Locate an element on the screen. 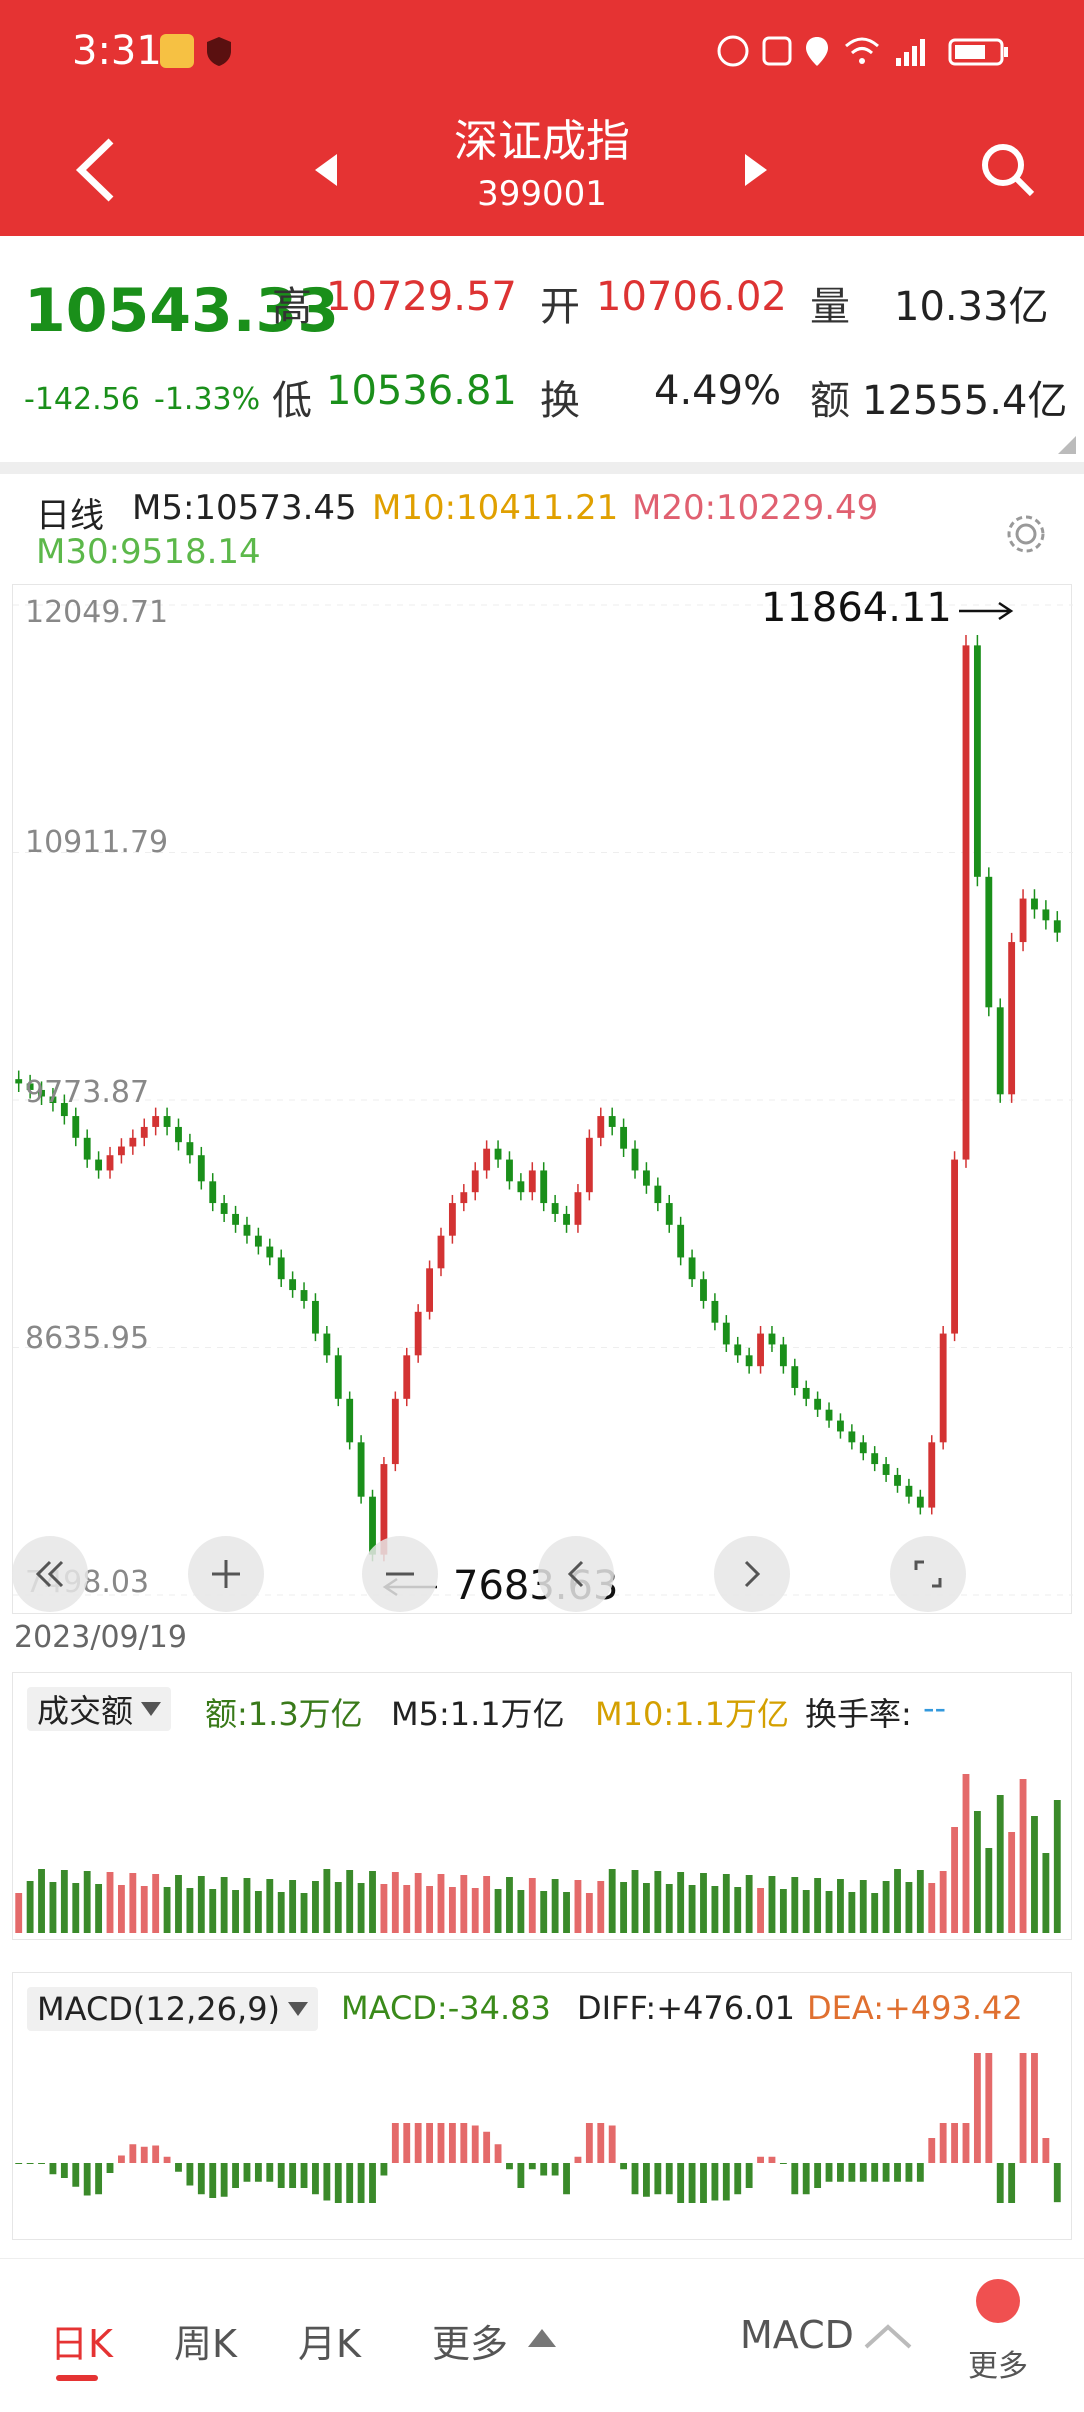 Image resolution: width=1084 pixels, height=2412 pixels. volume-panel: 成交额 额:1.3万亿 M5:1.1万亿 M10:1.1万亿 换手率: -- is located at coordinates (542, 1806).